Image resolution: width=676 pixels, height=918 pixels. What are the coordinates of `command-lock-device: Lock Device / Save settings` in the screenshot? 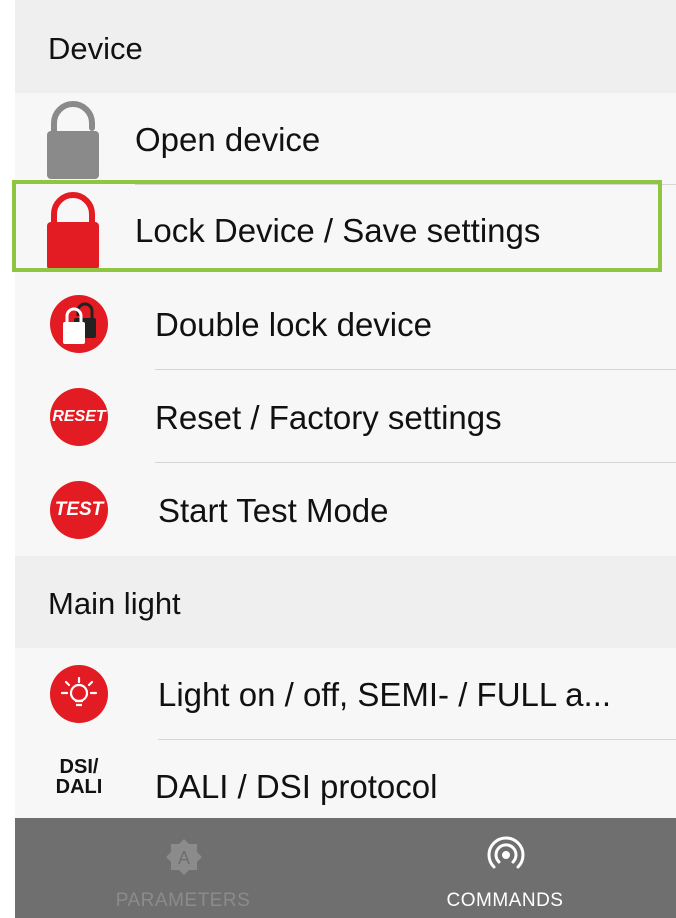 It's located at (345, 230).